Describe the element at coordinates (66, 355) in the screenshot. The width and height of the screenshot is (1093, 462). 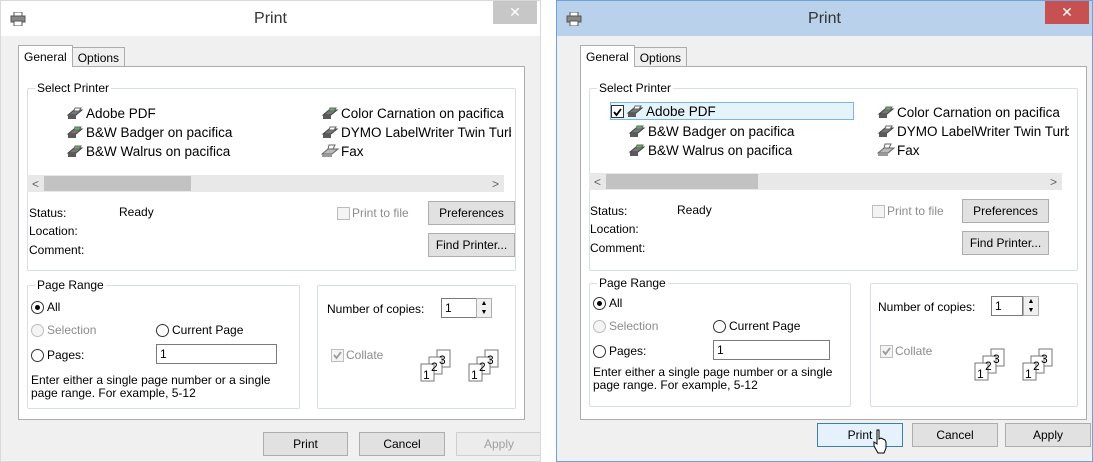
I see `radio-pages-label: Pages:` at that location.